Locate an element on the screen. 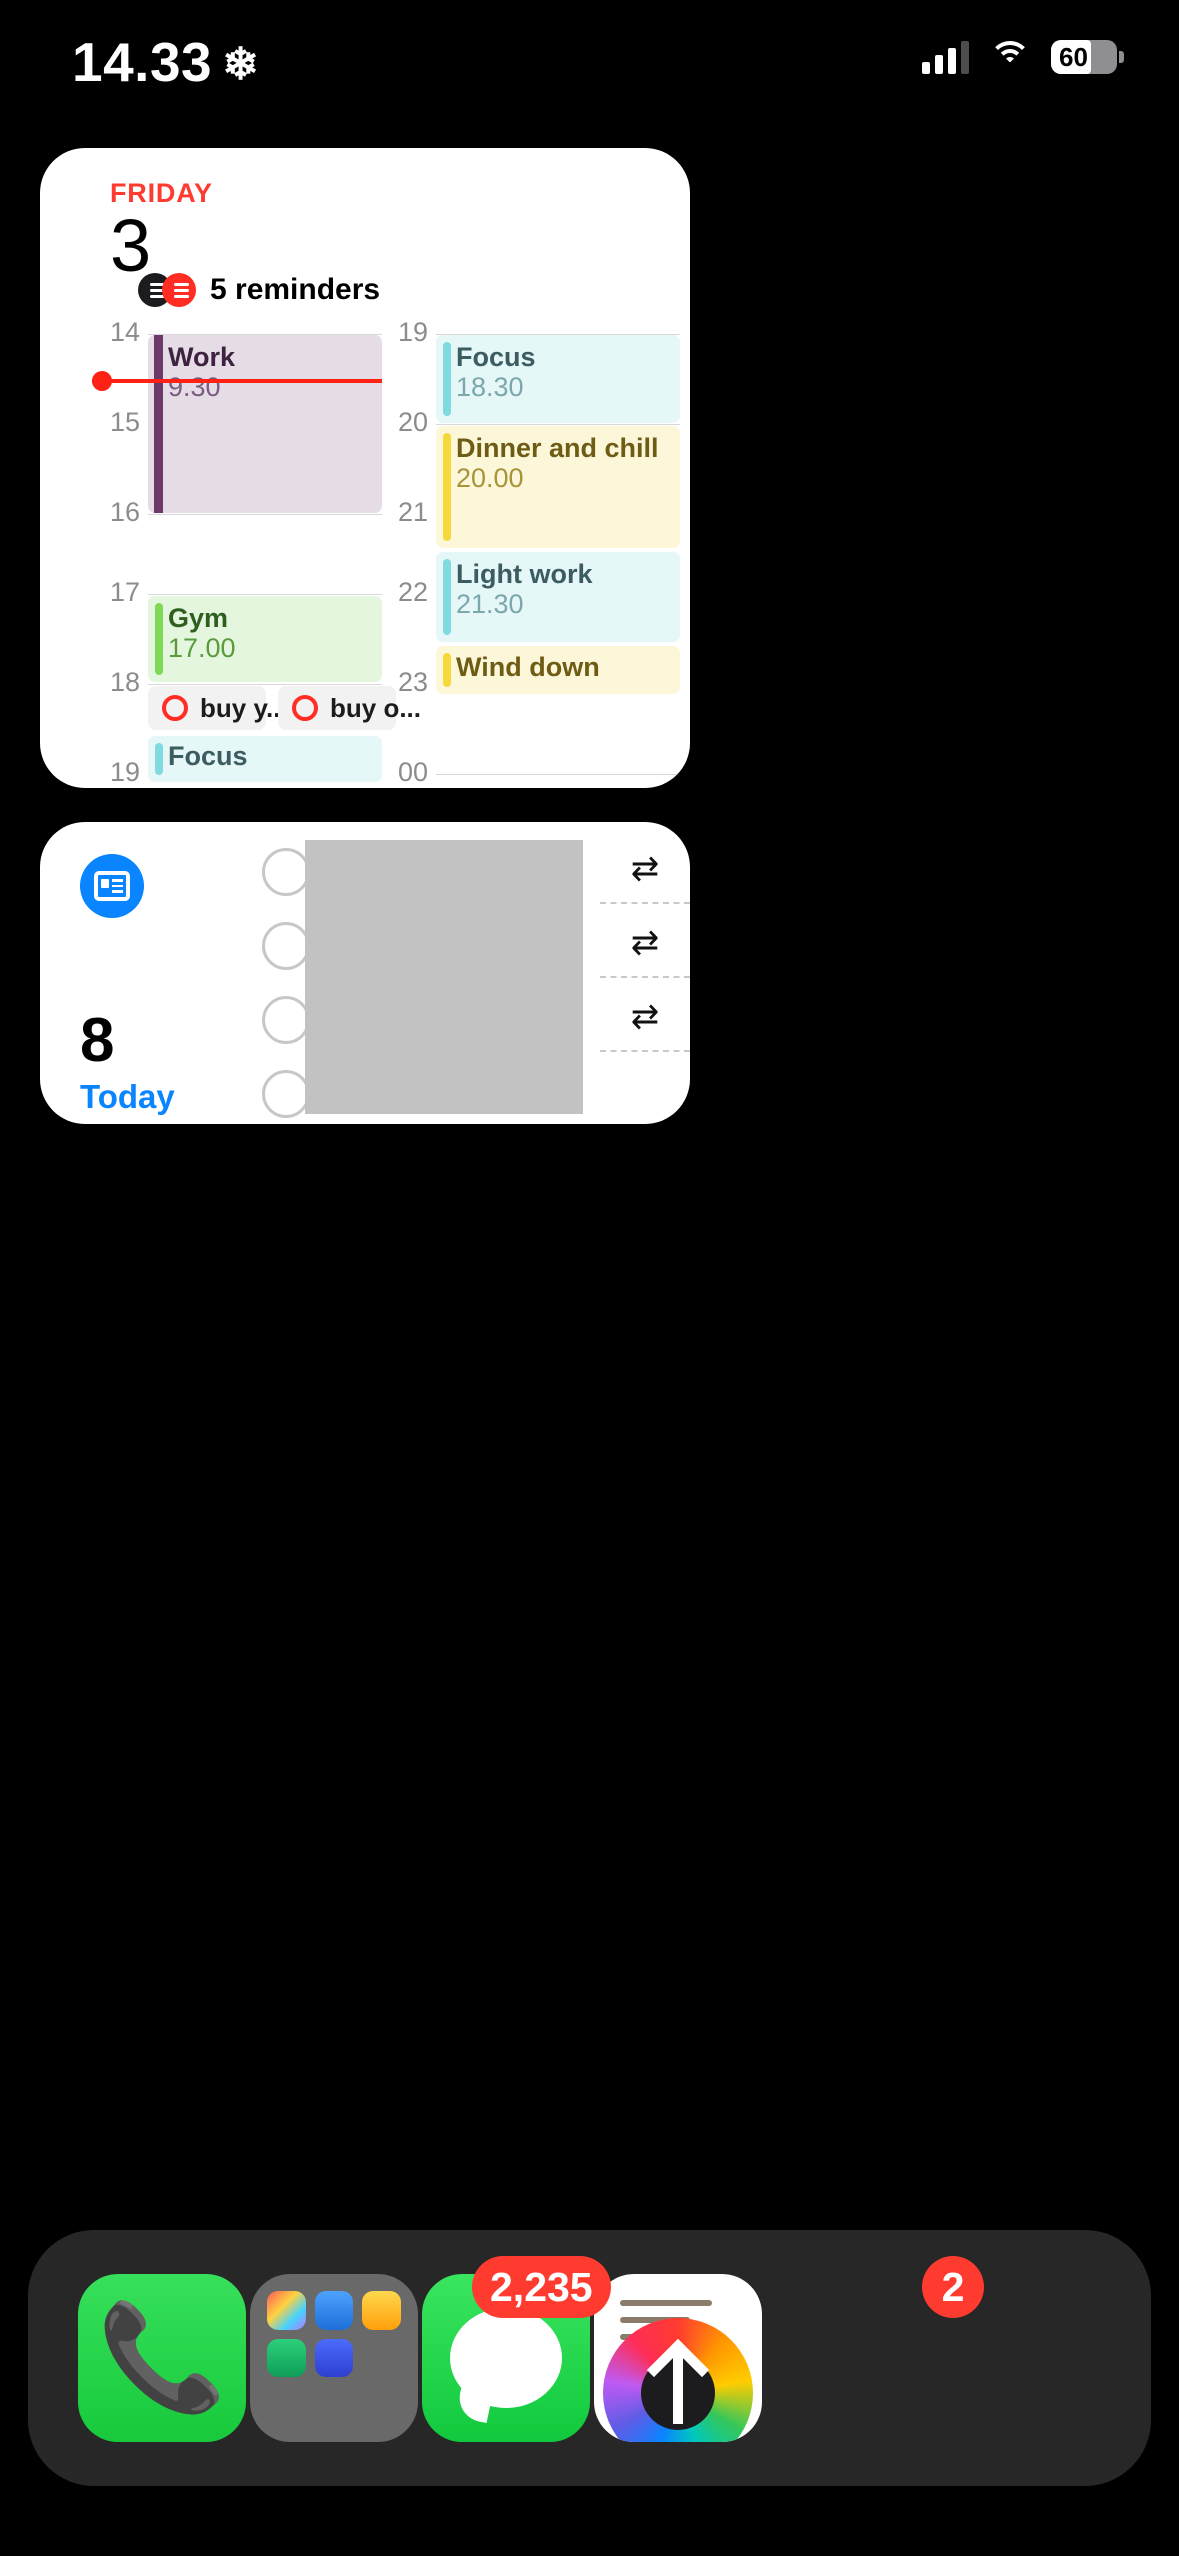 This screenshot has height=2556, width=1179. wifi-icon is located at coordinates (1010, 57).